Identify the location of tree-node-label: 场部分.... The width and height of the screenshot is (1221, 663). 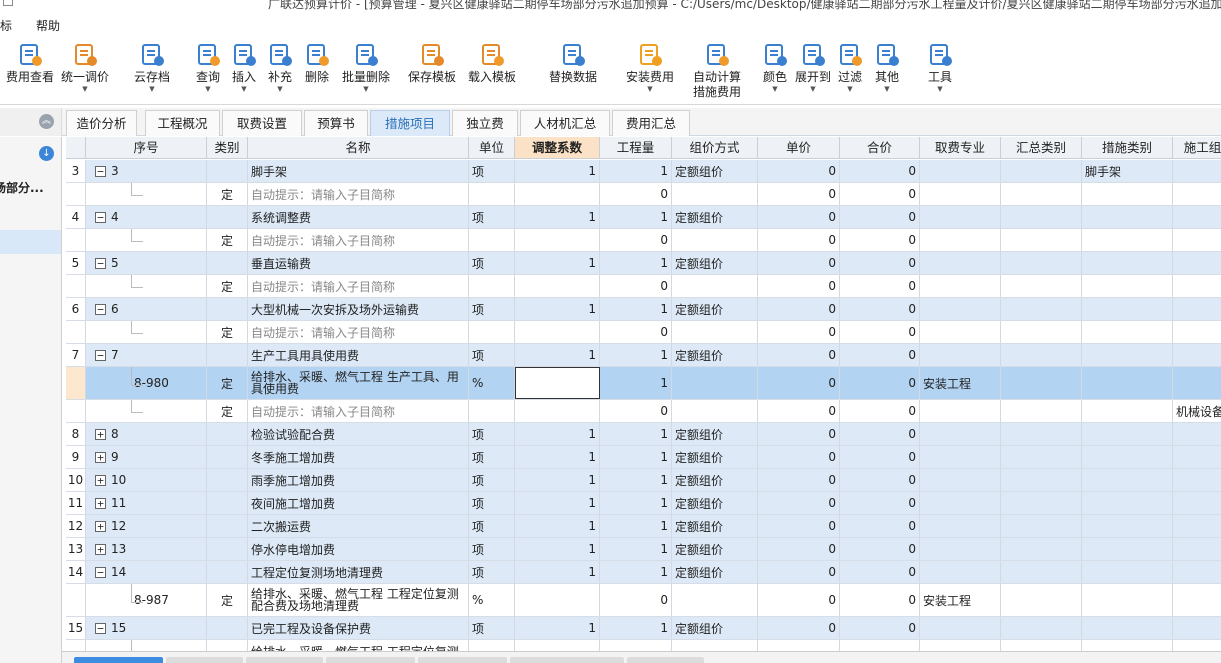
(22, 187).